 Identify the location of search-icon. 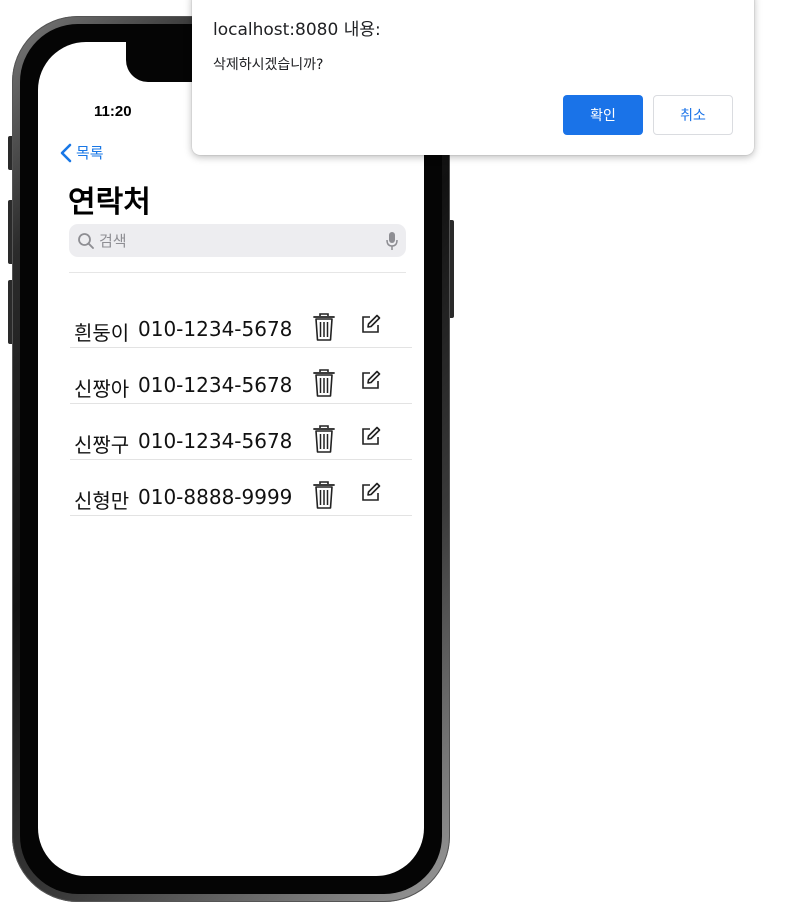
(86, 241).